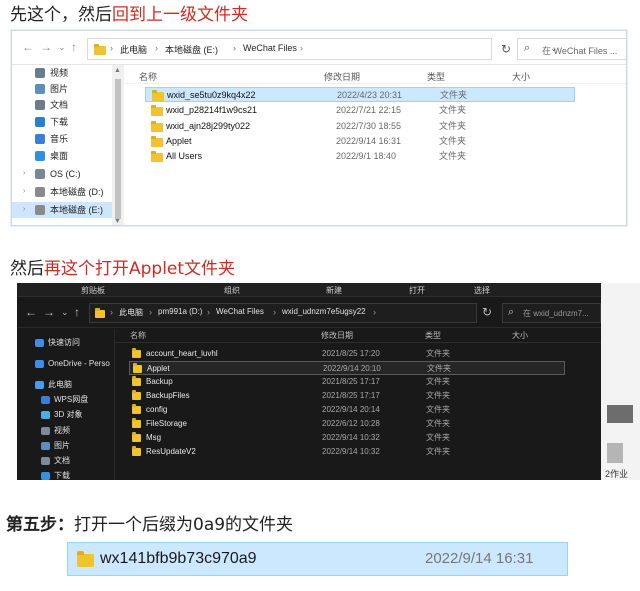 The image size is (640, 591). Describe the element at coordinates (65, 343) in the screenshot. I see `sidebar-item-quick-access: 快速访问` at that location.